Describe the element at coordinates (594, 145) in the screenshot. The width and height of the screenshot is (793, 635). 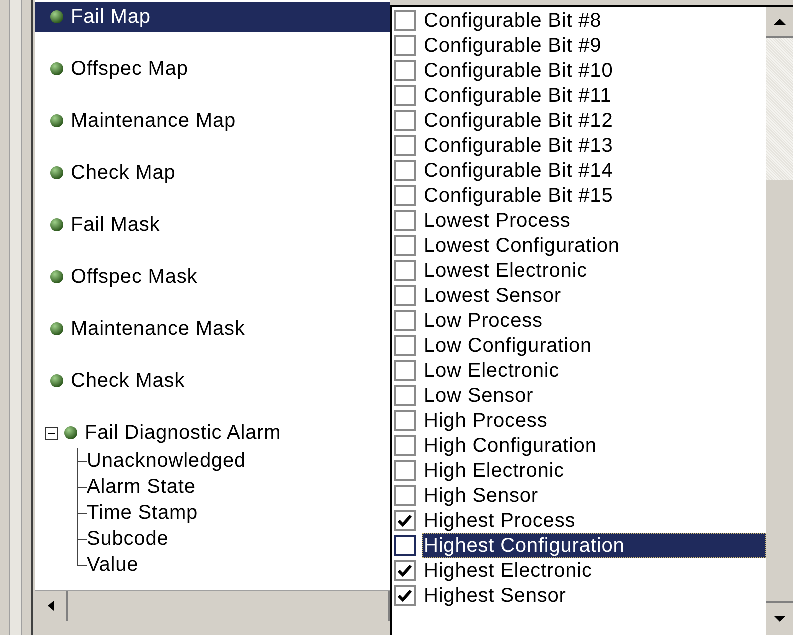
I see `list-item: Configurable Bit #13` at that location.